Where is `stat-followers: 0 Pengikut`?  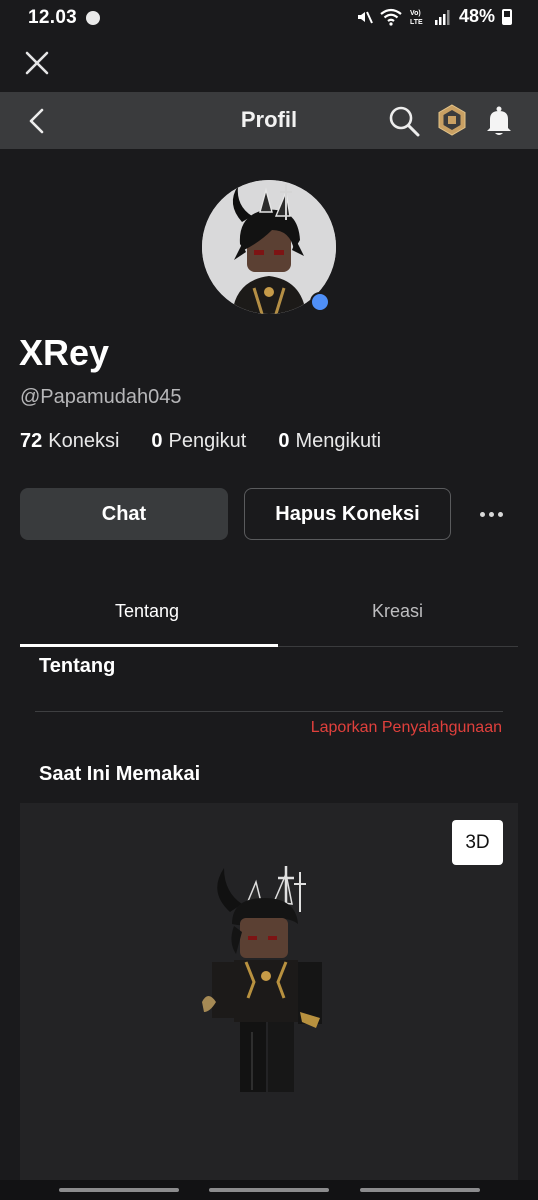
stat-followers: 0 Pengikut is located at coordinates (198, 441).